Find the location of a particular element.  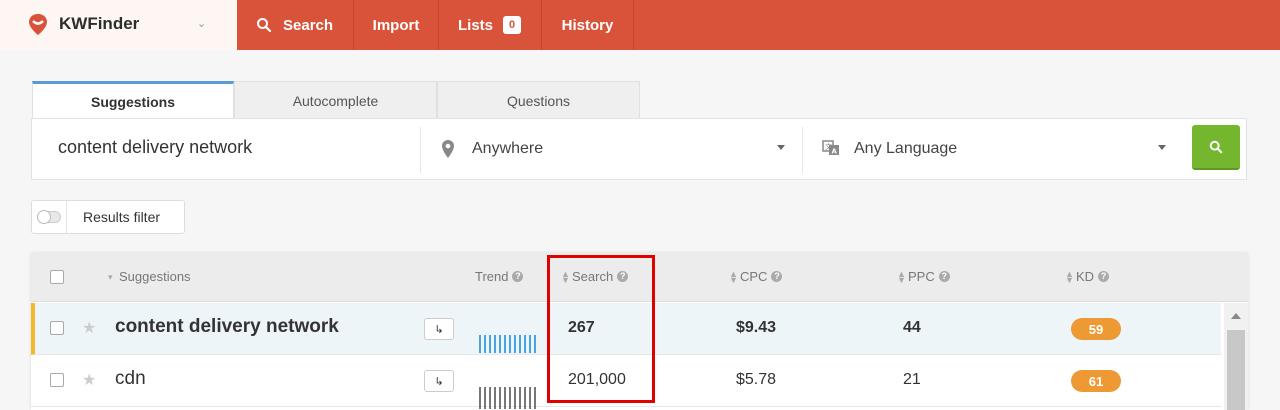

header-ppc-label: PPC is located at coordinates (921, 276).